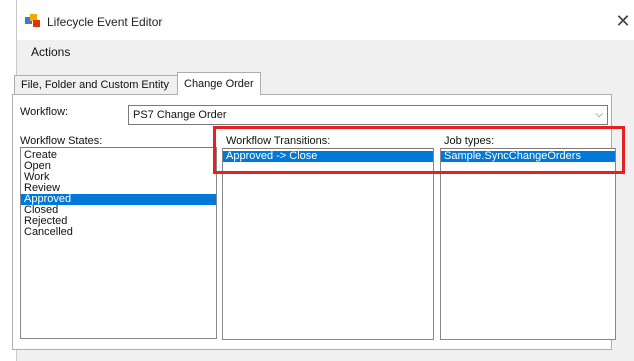 This screenshot has height=361, width=634. Describe the element at coordinates (328, 156) in the screenshot. I see `list-item-selected: Approved -> Close` at that location.